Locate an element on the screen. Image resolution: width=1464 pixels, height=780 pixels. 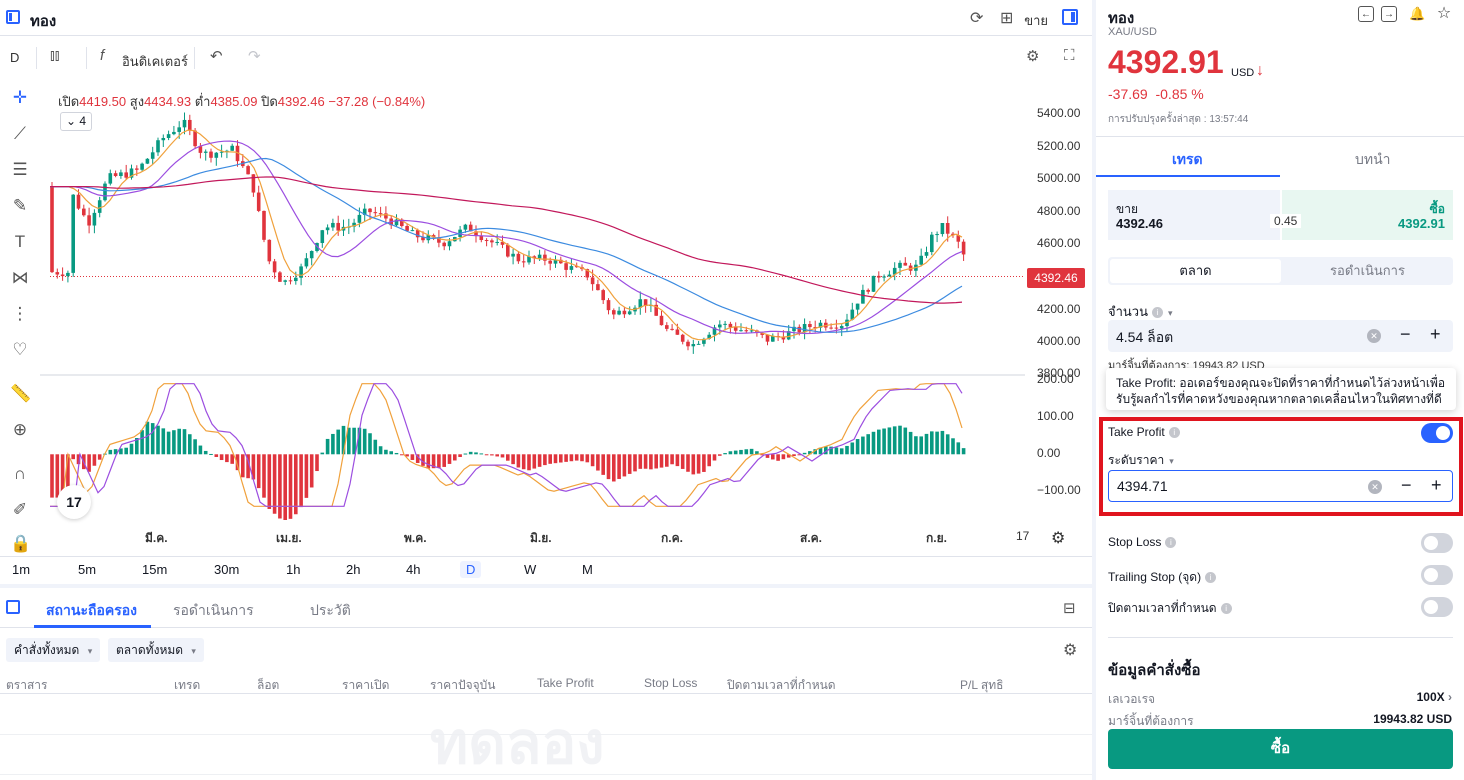
close-by-time-toggle is located at coordinates (1437, 607).